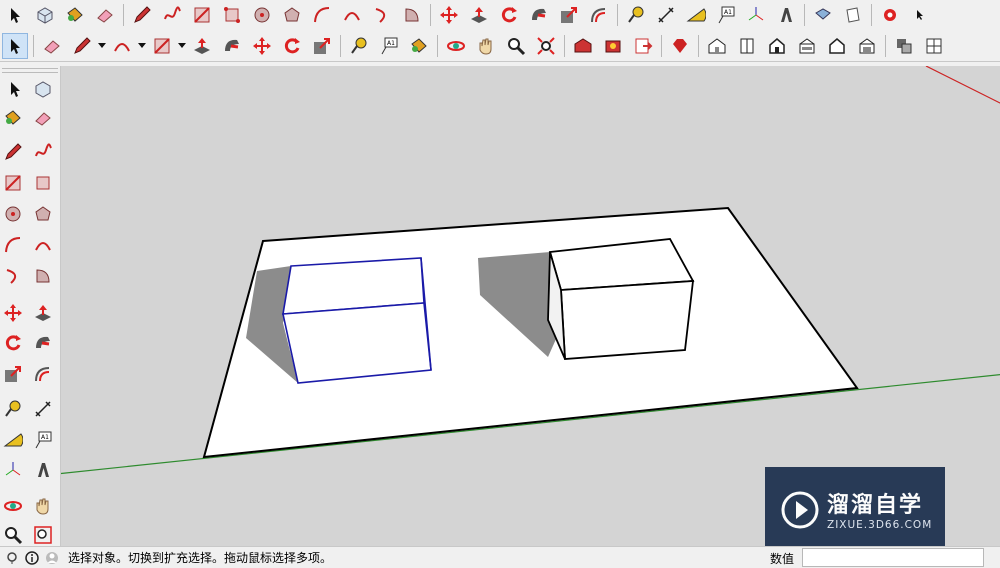 The width and height of the screenshot is (1000, 568). I want to click on 3d-text-button, so click(786, 15).